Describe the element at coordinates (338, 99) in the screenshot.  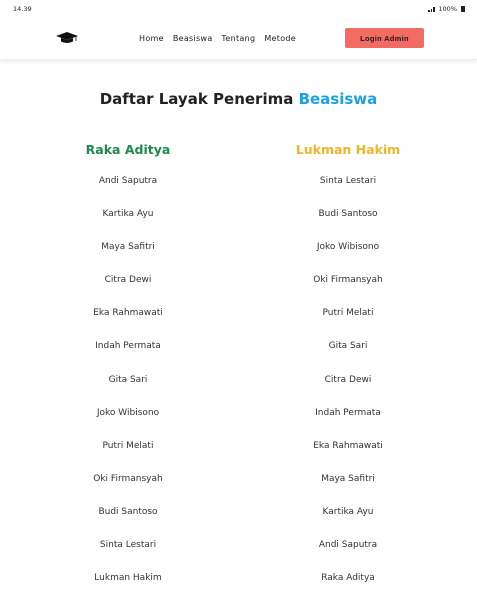
I see `page-title-accent: Beasiswa` at that location.